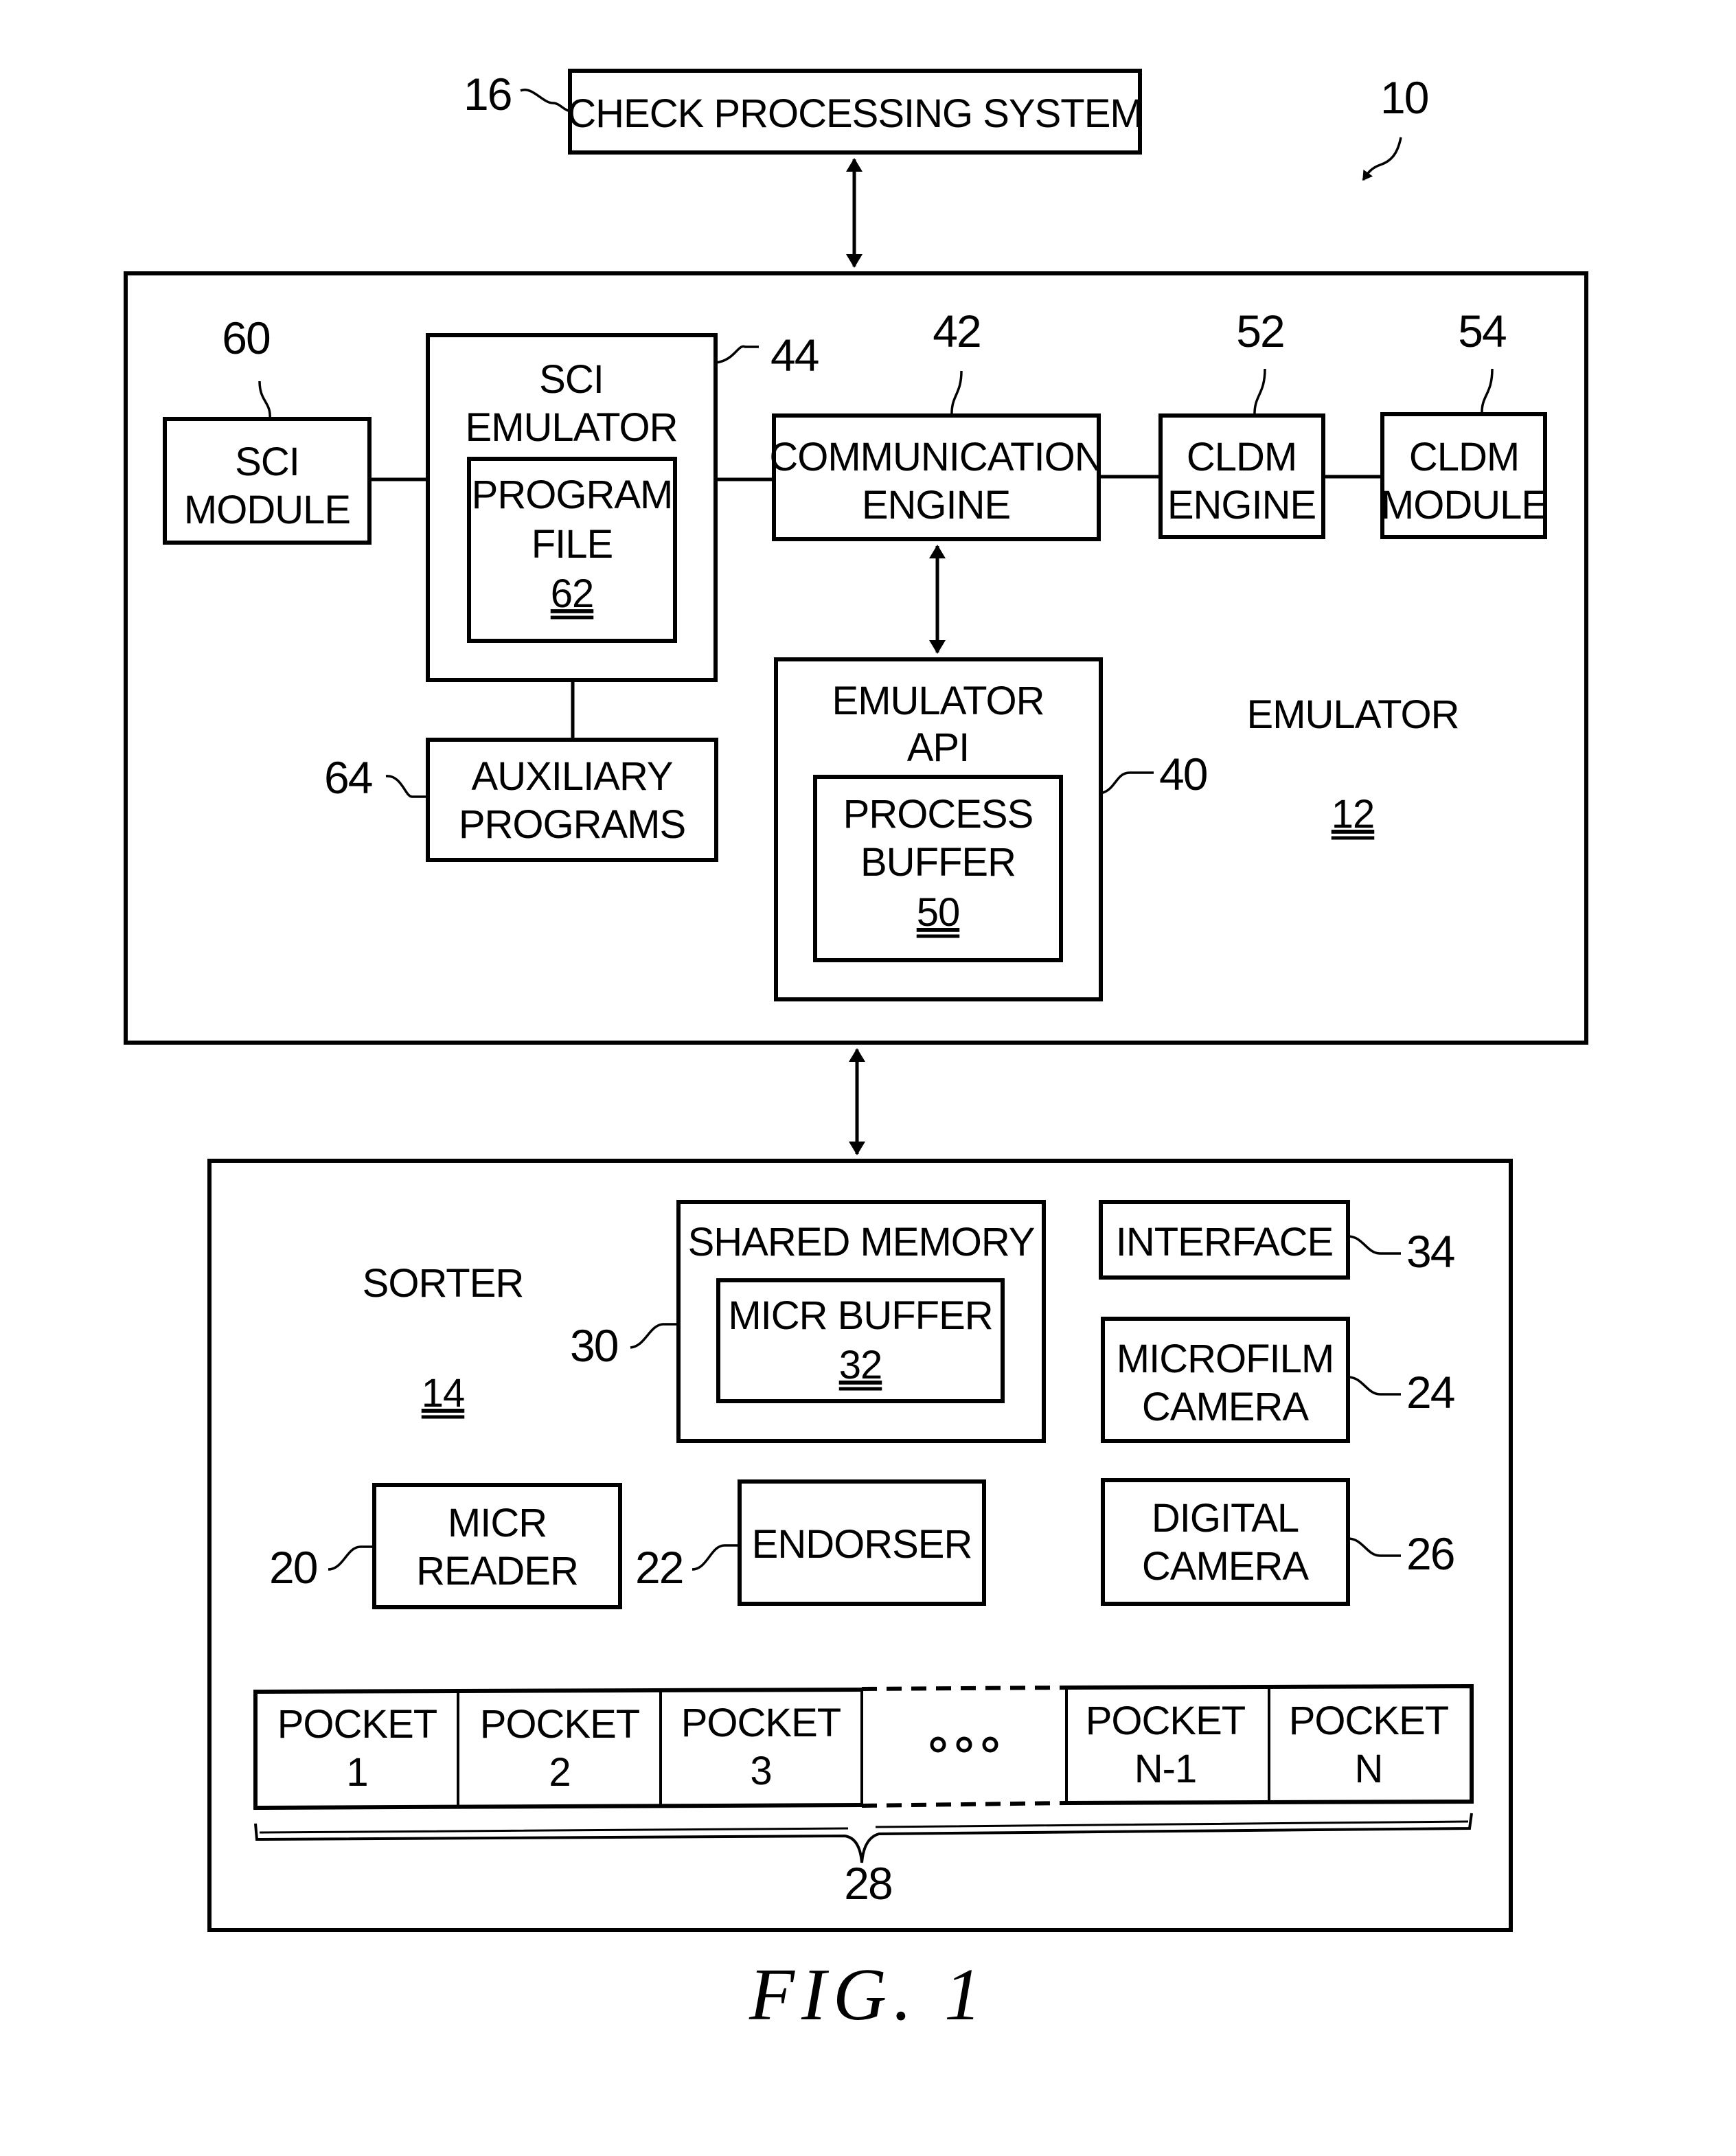 This screenshot has width=1736, height=2156. I want to click on process-buffer-label-1: PROCESS, so click(938, 814).